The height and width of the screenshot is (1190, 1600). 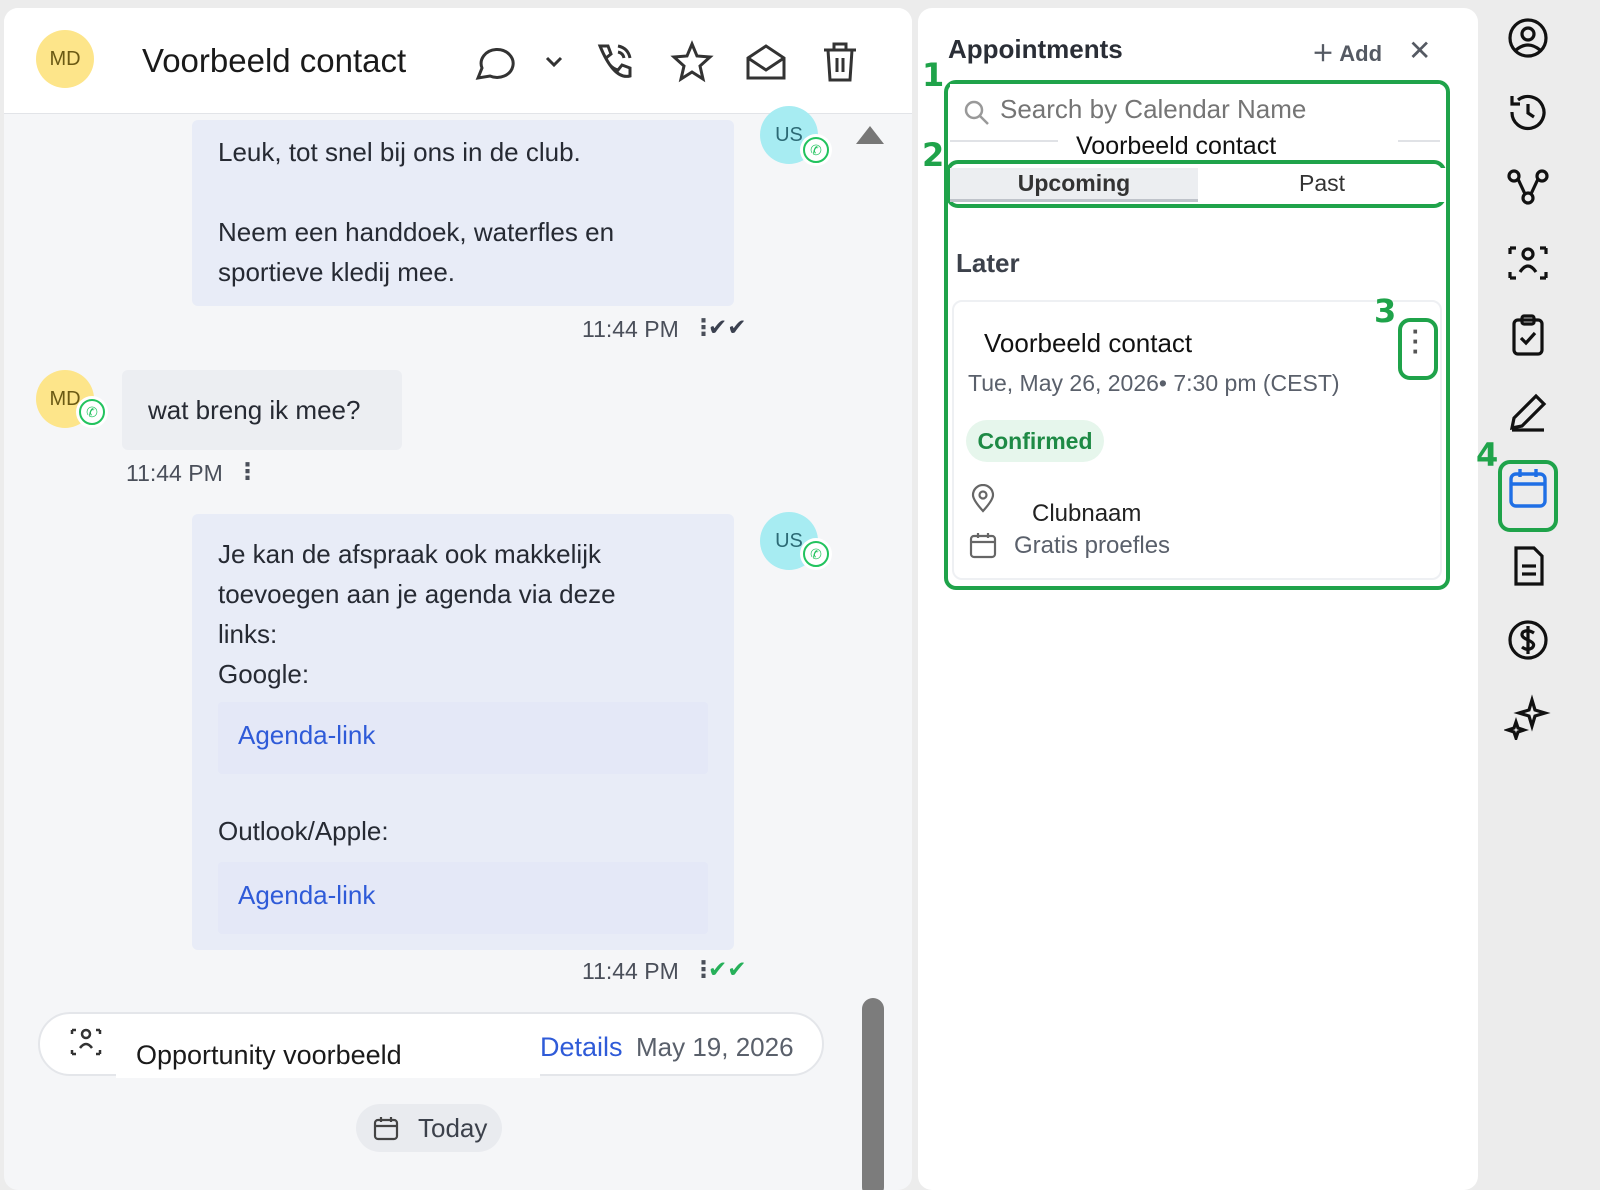 I want to click on appointment-location: Clubnaam, so click(x=1104, y=517).